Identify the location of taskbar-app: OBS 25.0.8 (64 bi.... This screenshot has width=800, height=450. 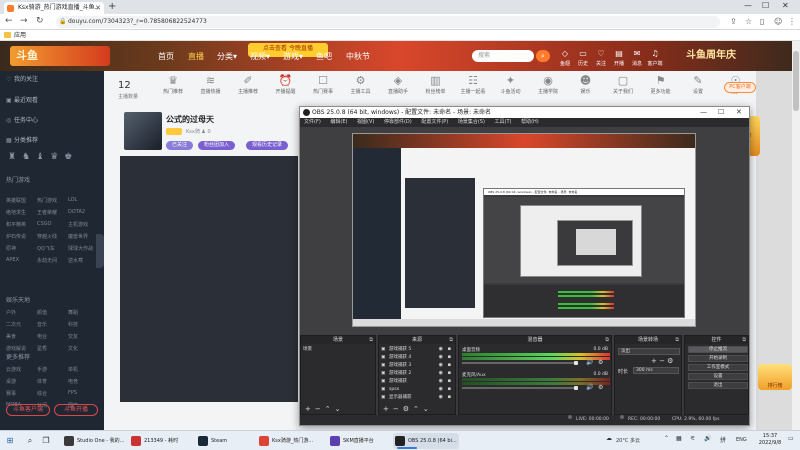
(426, 441).